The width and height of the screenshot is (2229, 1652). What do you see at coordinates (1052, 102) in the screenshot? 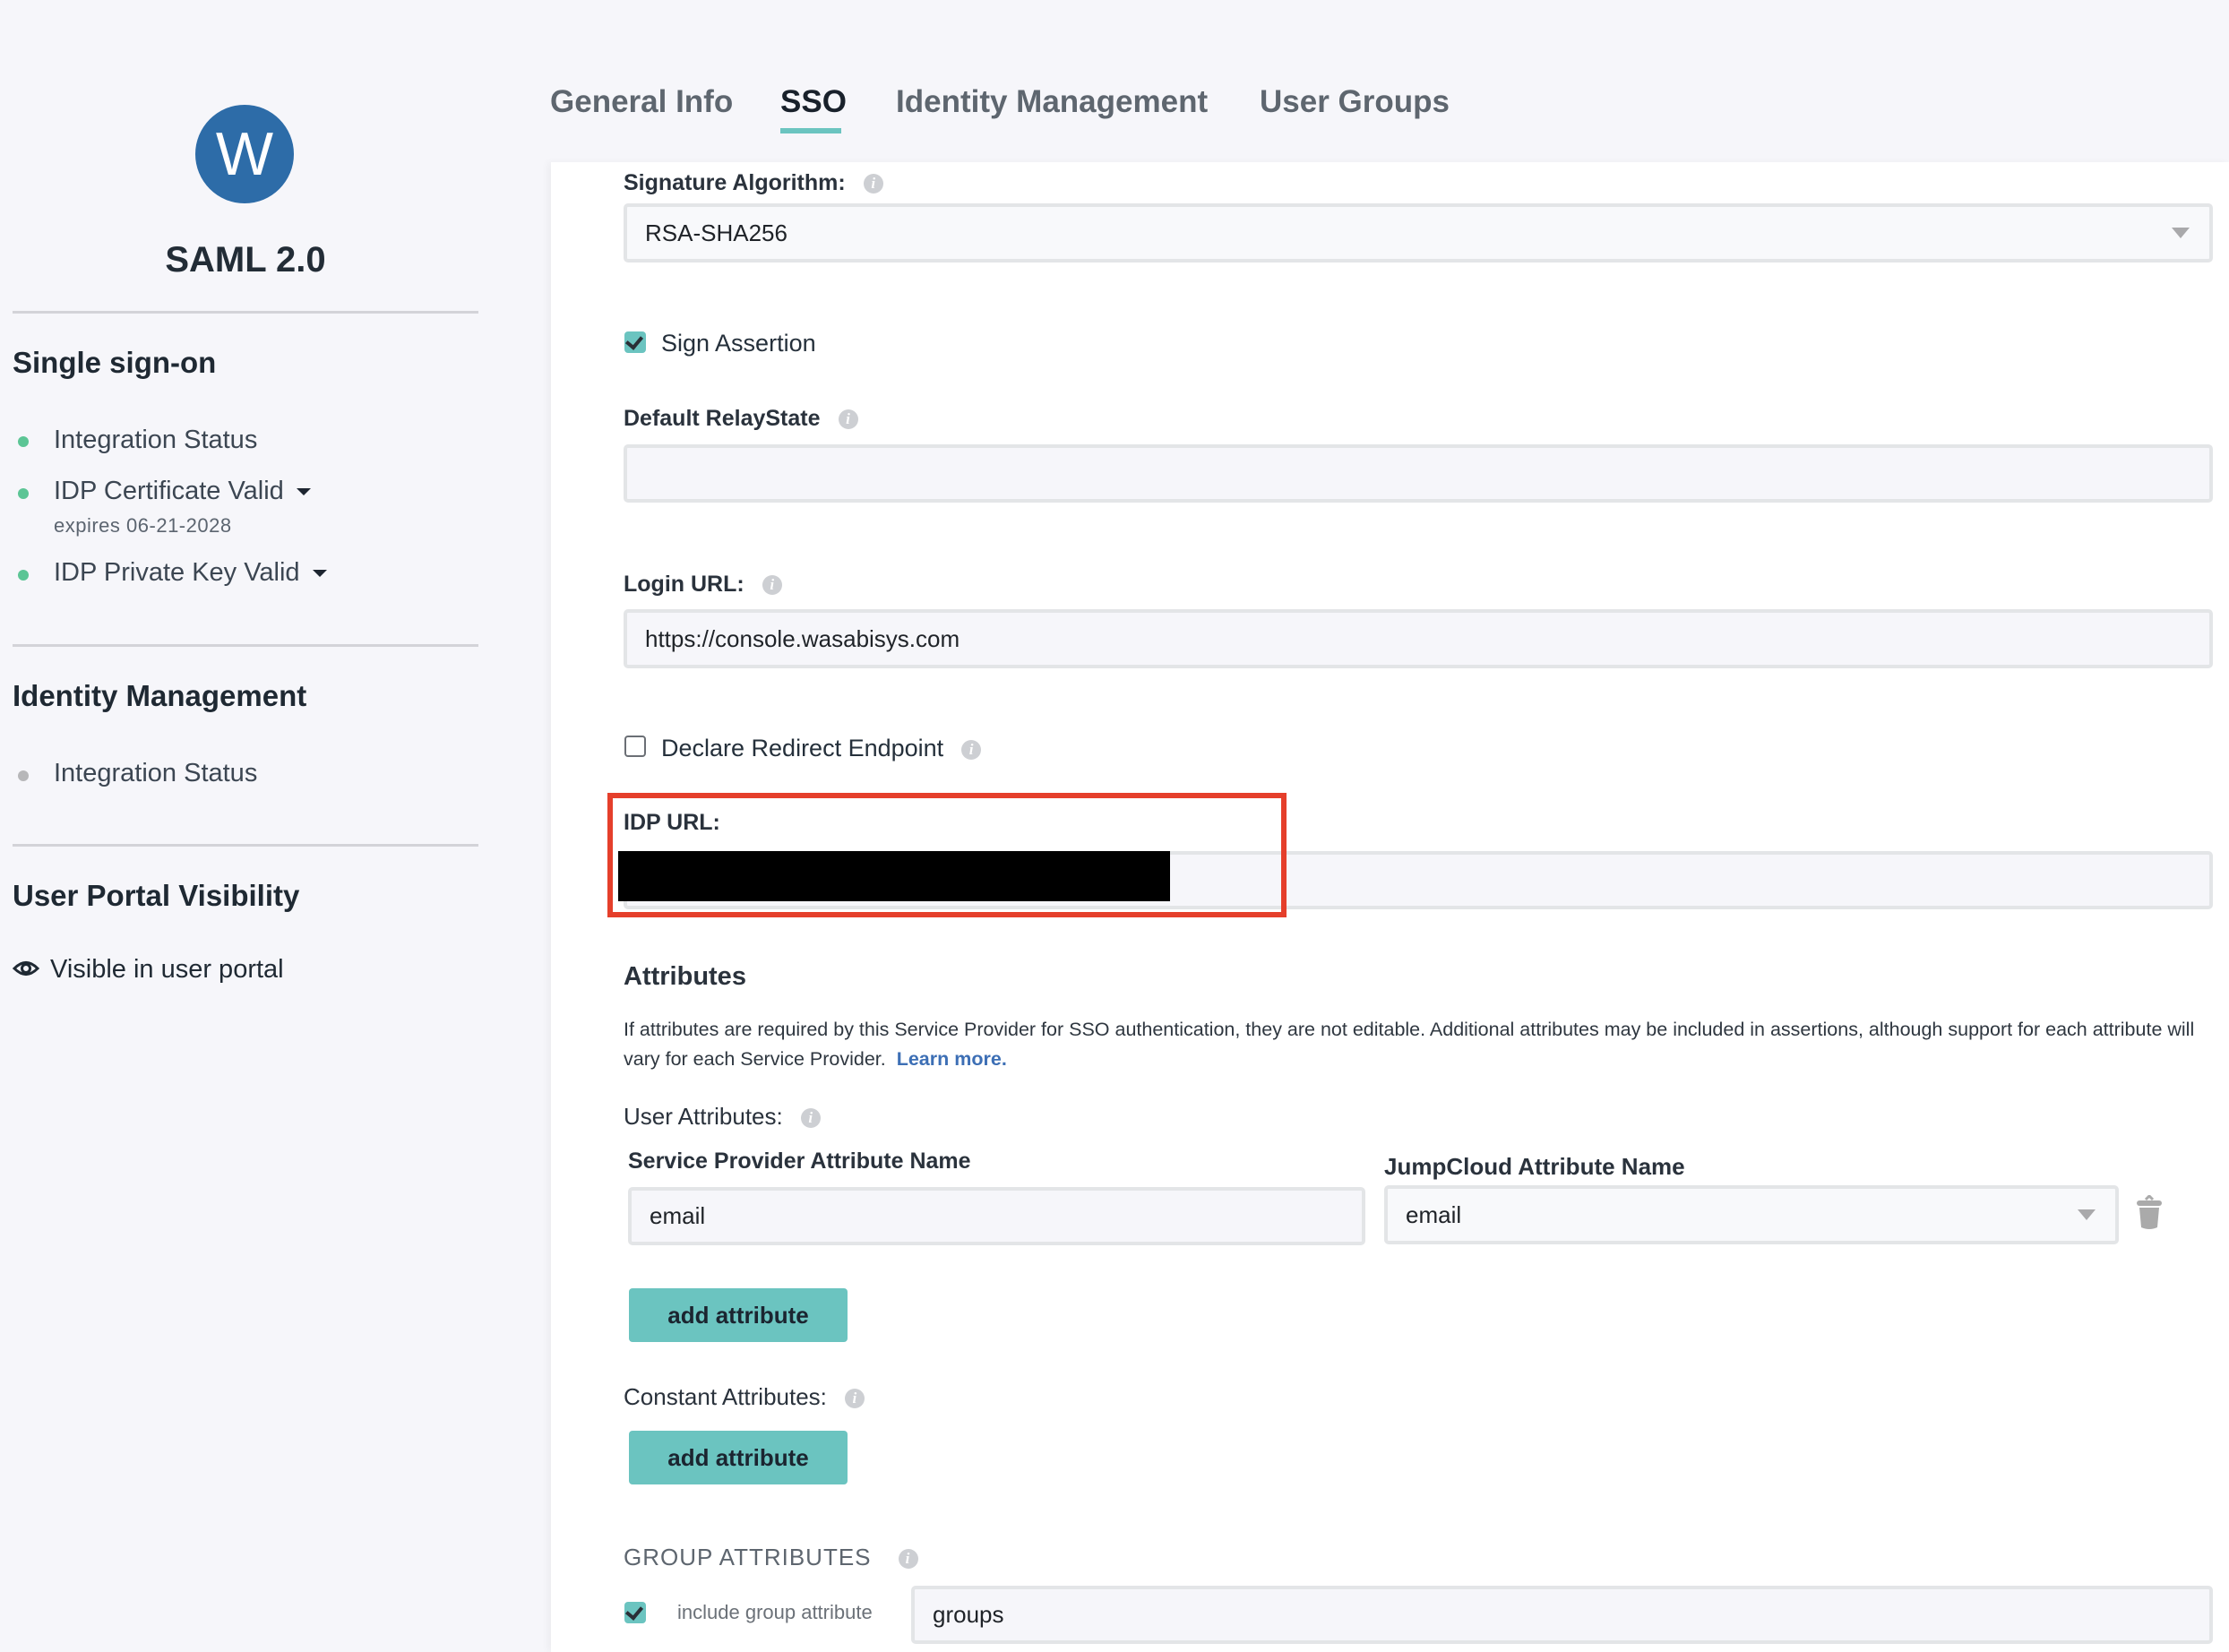
I see `tab-identity-management: Identity Management` at bounding box center [1052, 102].